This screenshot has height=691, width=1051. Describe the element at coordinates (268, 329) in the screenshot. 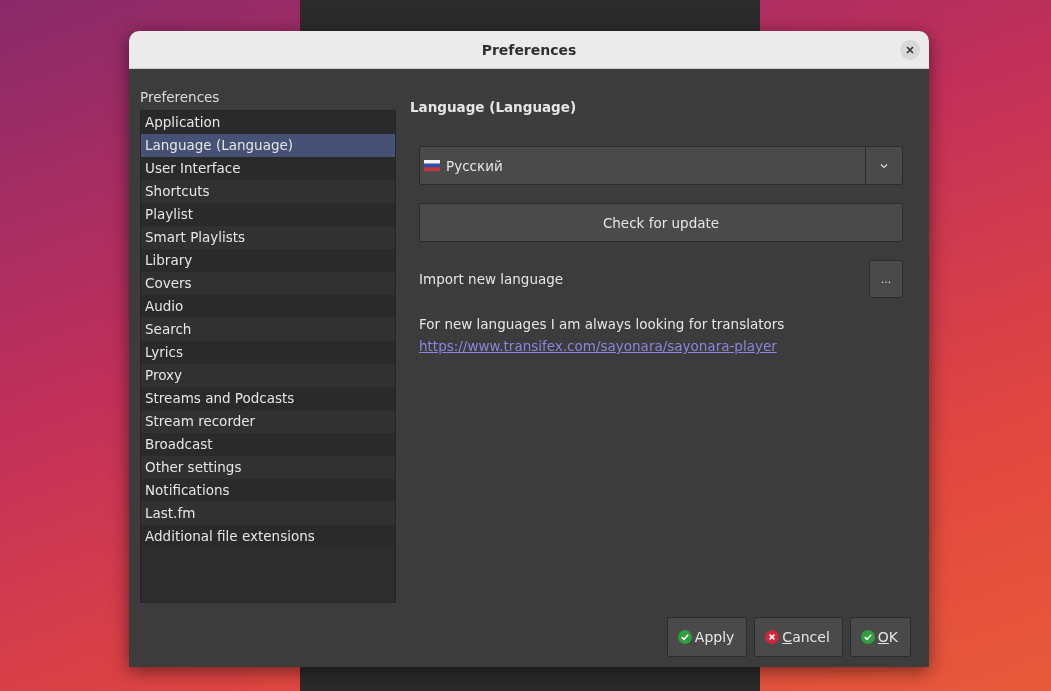

I see `sidebar-item: Search` at that location.